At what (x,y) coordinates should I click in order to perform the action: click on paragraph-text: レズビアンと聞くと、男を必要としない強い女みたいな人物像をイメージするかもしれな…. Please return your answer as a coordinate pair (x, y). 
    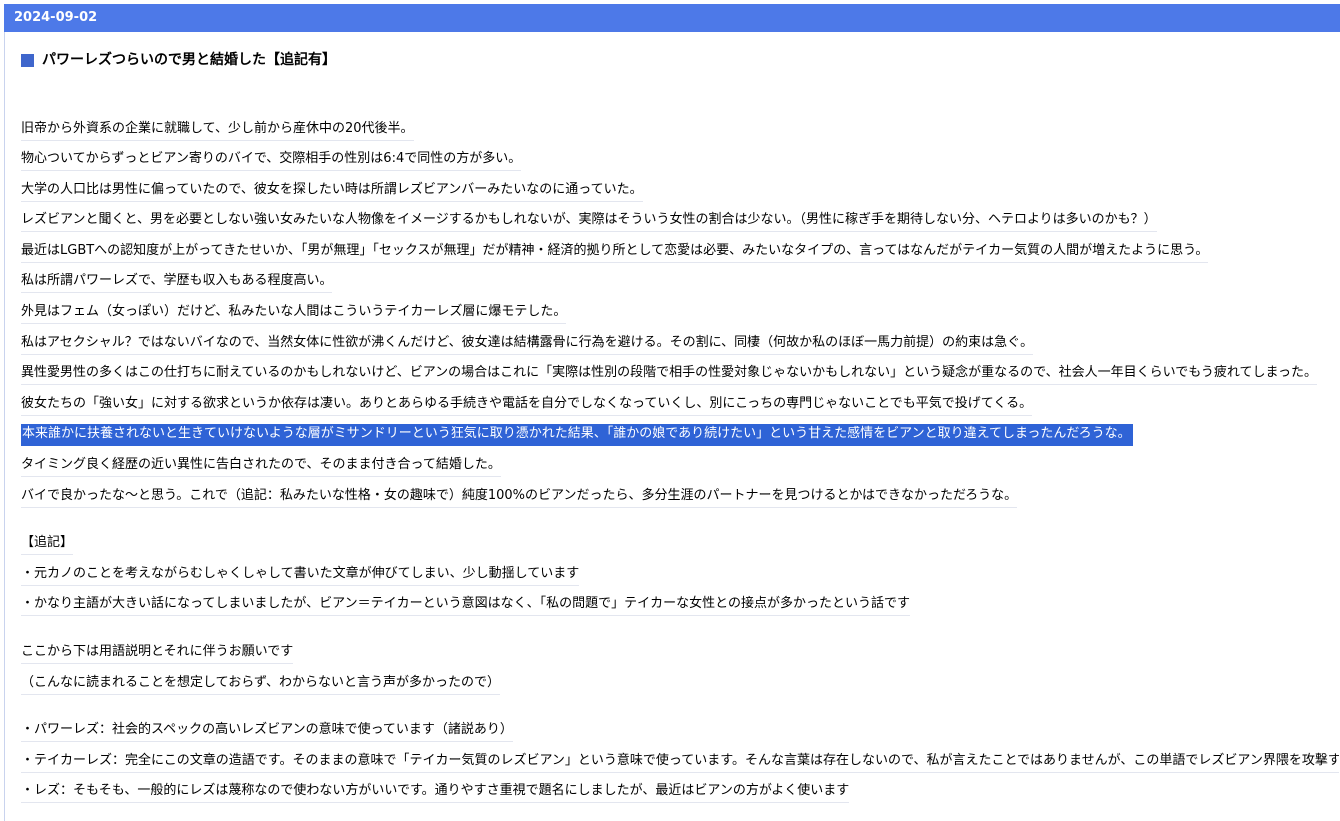
    Looking at the image, I should click on (589, 221).